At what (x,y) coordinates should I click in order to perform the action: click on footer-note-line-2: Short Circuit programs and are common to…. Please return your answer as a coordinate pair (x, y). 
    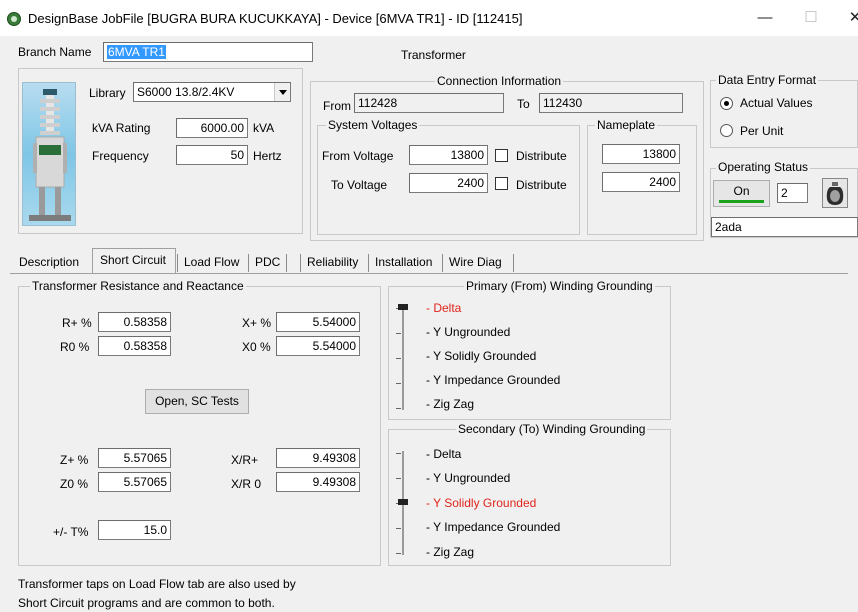
    Looking at the image, I should click on (146, 603).